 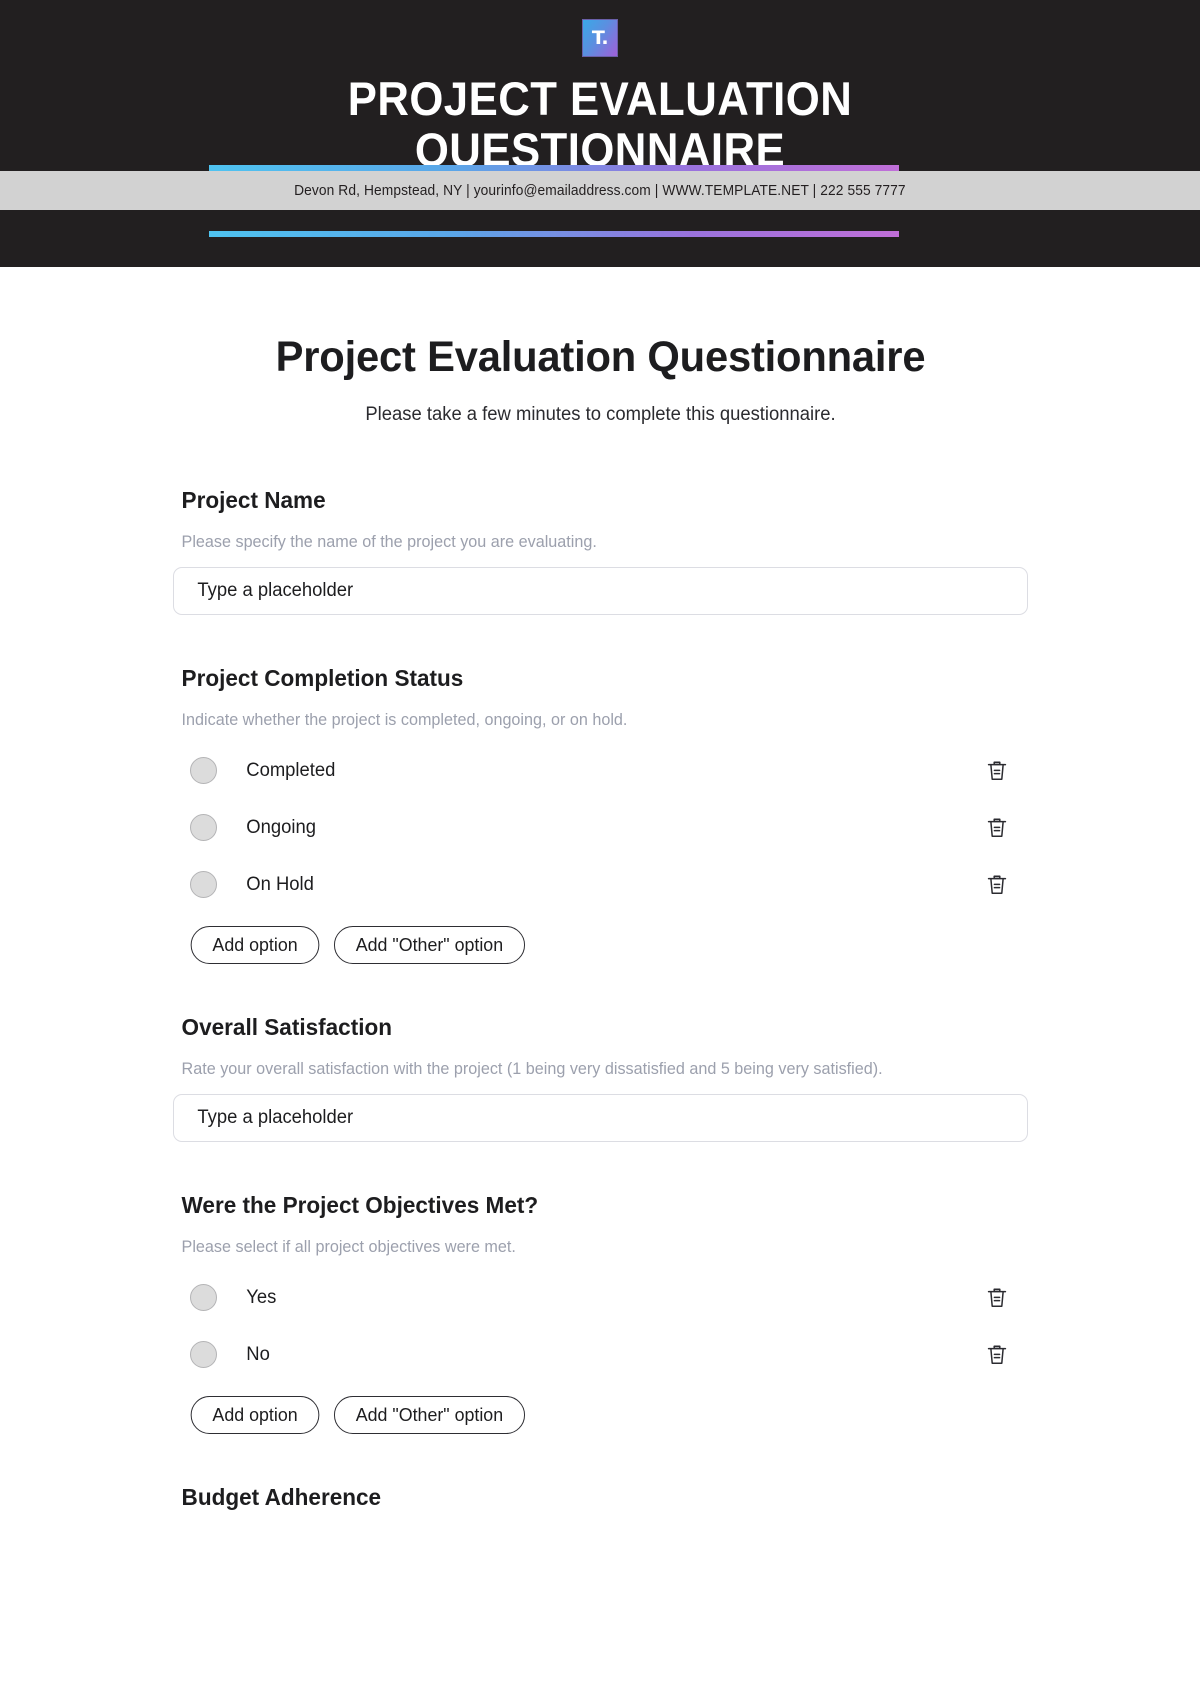 What do you see at coordinates (260, 1297) in the screenshot?
I see `option-label: Yes` at bounding box center [260, 1297].